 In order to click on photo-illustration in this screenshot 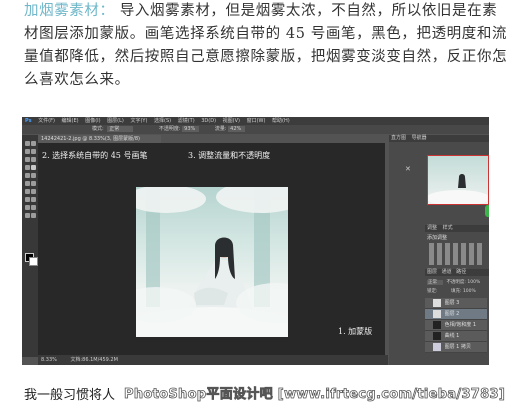, I will do `click(212, 262)`.